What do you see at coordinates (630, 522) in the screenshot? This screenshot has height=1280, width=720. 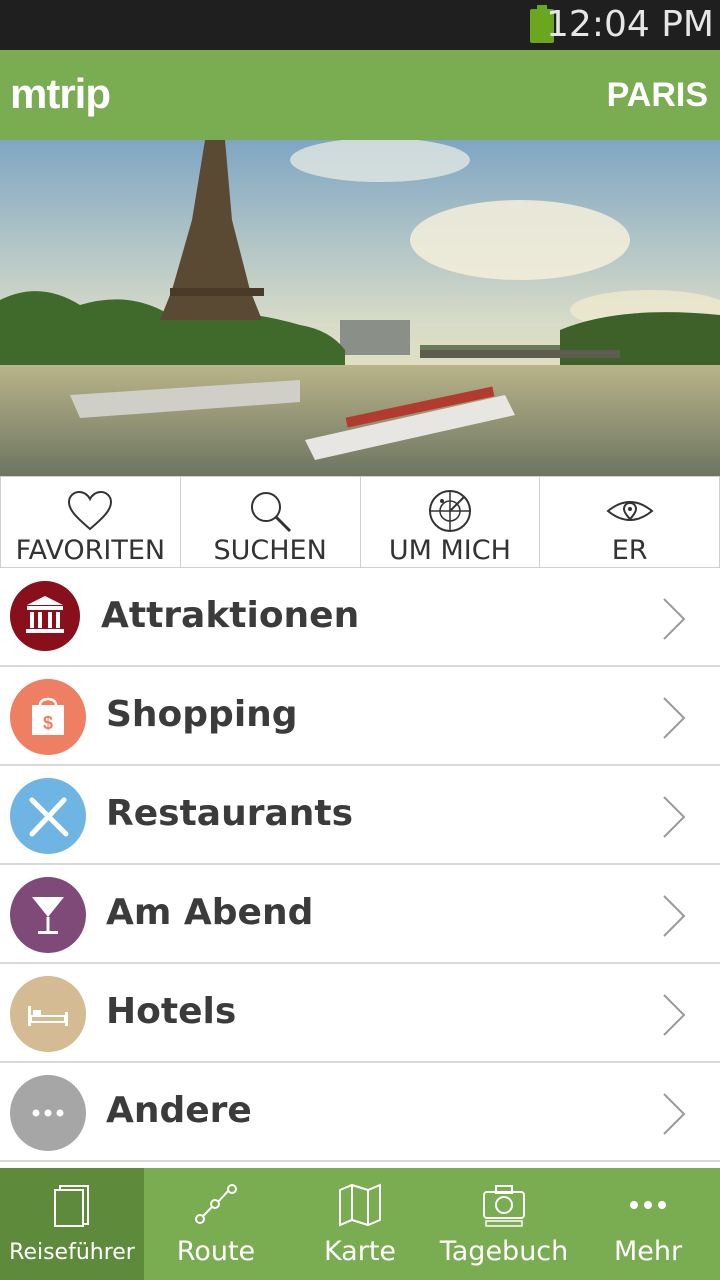 I see `er-button: ER` at bounding box center [630, 522].